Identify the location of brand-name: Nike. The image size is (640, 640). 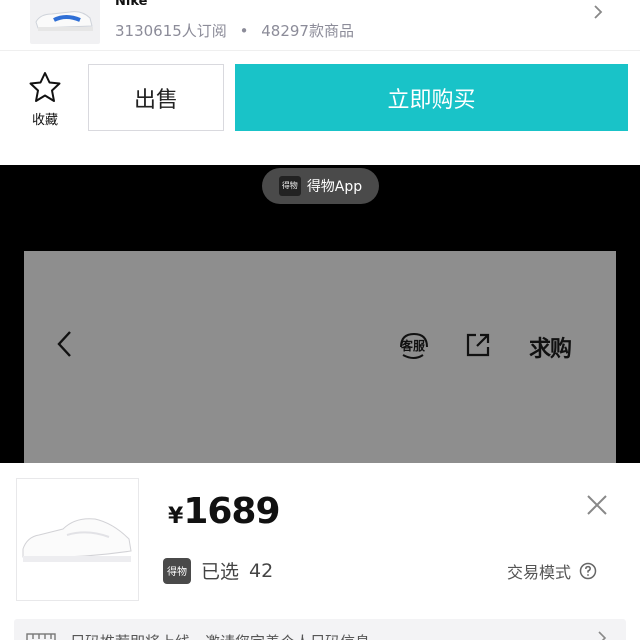
(131, 4).